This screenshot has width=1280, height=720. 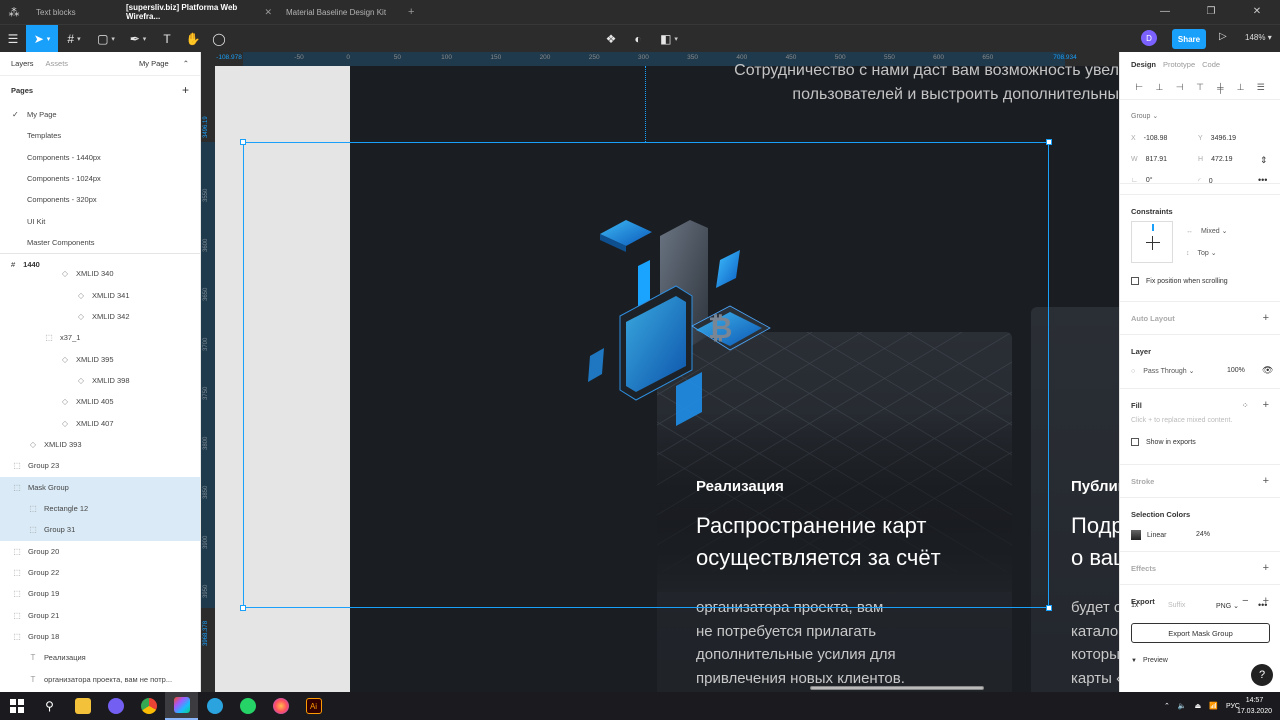 I want to click on constraint-vertical-dropdown: ↕ Top ⌄, so click(x=1201, y=253).